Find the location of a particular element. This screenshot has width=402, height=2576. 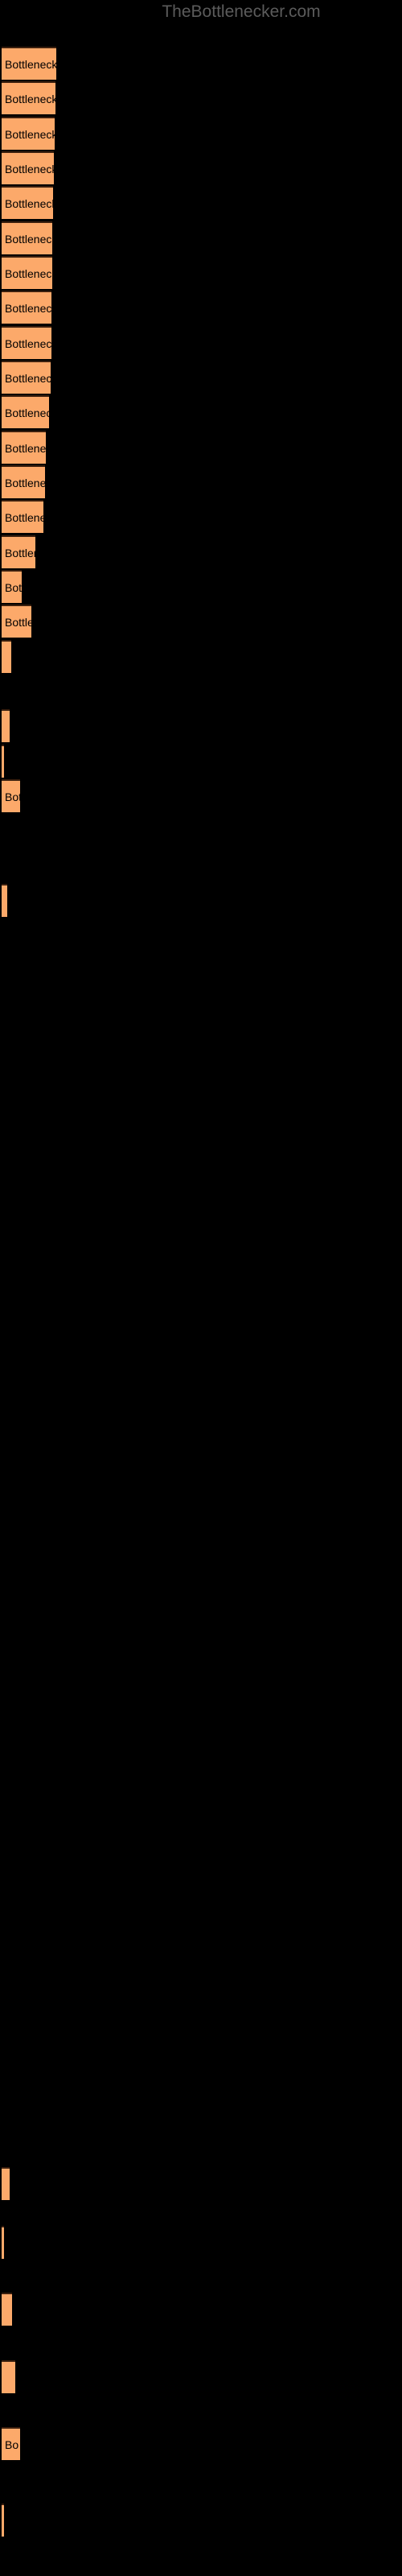

bar-row: Bottlene is located at coordinates (201, 551).